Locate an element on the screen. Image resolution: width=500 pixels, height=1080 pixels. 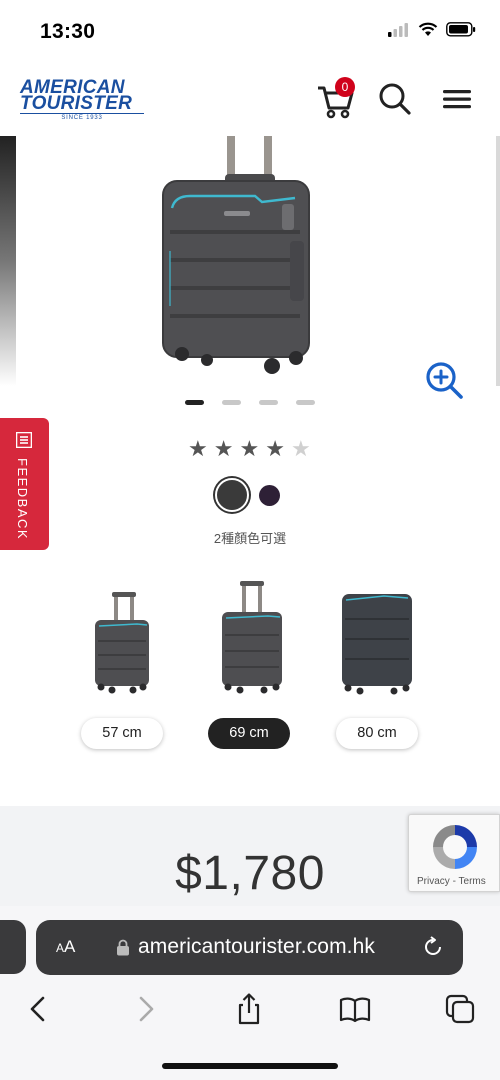
size-69-pill: 69 cm is located at coordinates (249, 733).